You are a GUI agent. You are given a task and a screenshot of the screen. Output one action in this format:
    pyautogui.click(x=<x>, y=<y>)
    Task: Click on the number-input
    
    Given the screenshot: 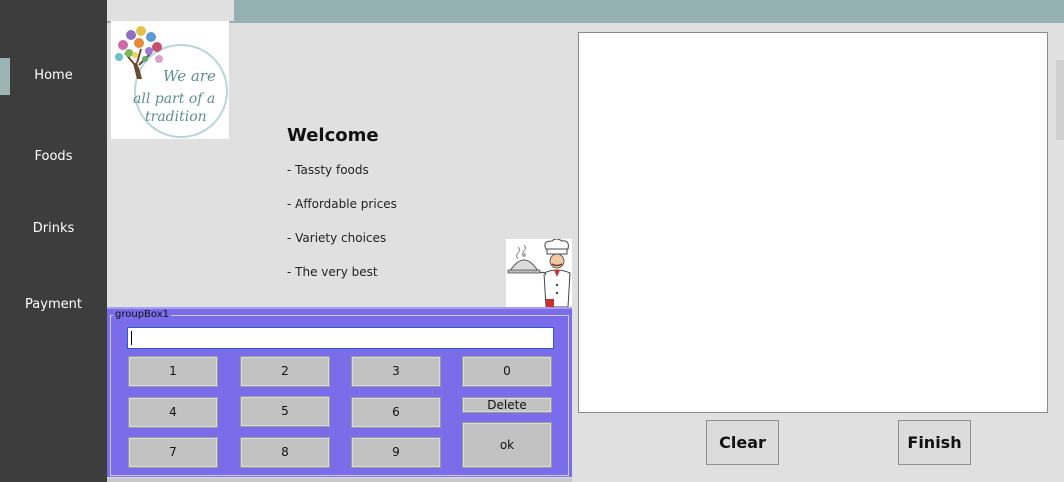 What is the action you would take?
    pyautogui.click(x=340, y=338)
    